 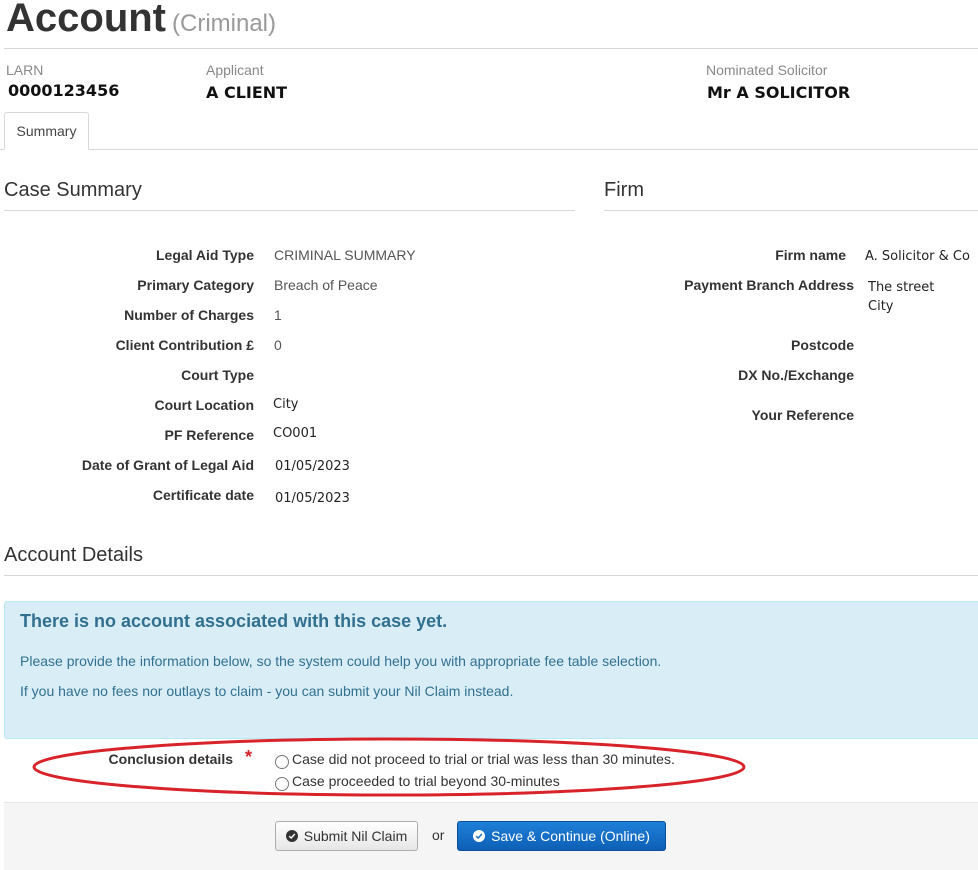 What do you see at coordinates (247, 92) in the screenshot?
I see `applicant-value: A CLIENT` at bounding box center [247, 92].